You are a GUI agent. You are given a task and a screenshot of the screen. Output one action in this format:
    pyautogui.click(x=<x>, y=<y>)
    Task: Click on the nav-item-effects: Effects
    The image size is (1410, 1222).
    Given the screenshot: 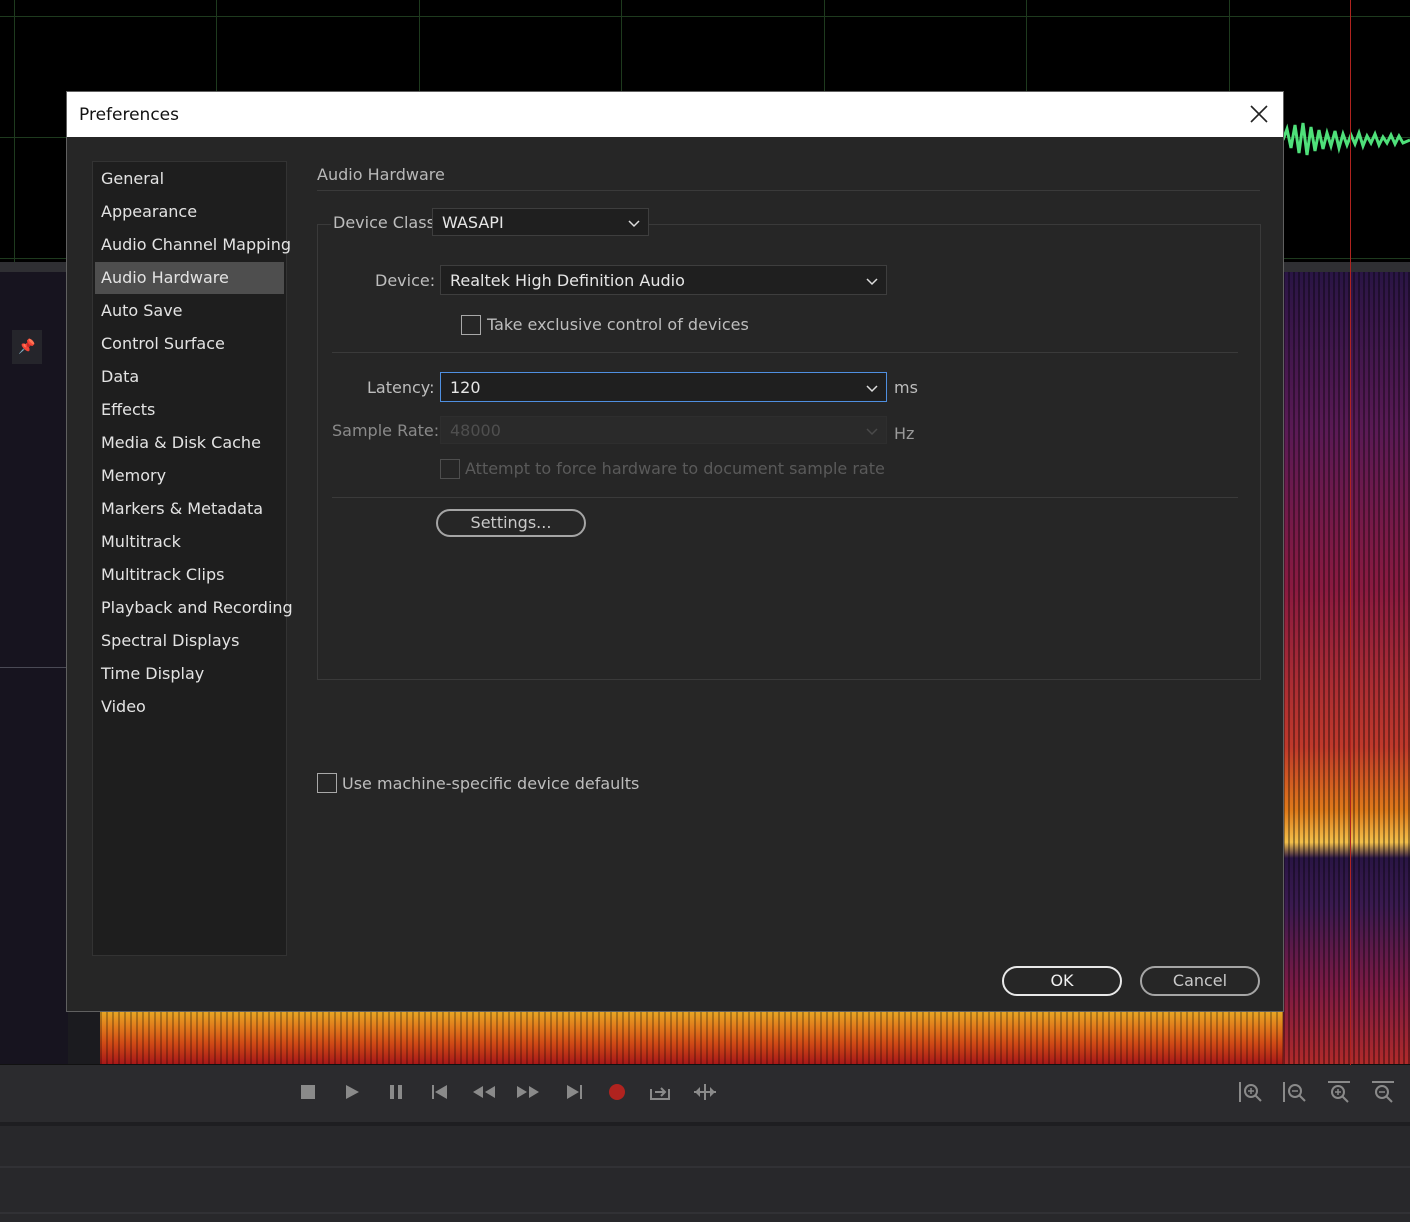 What is the action you would take?
    pyautogui.click(x=189, y=410)
    